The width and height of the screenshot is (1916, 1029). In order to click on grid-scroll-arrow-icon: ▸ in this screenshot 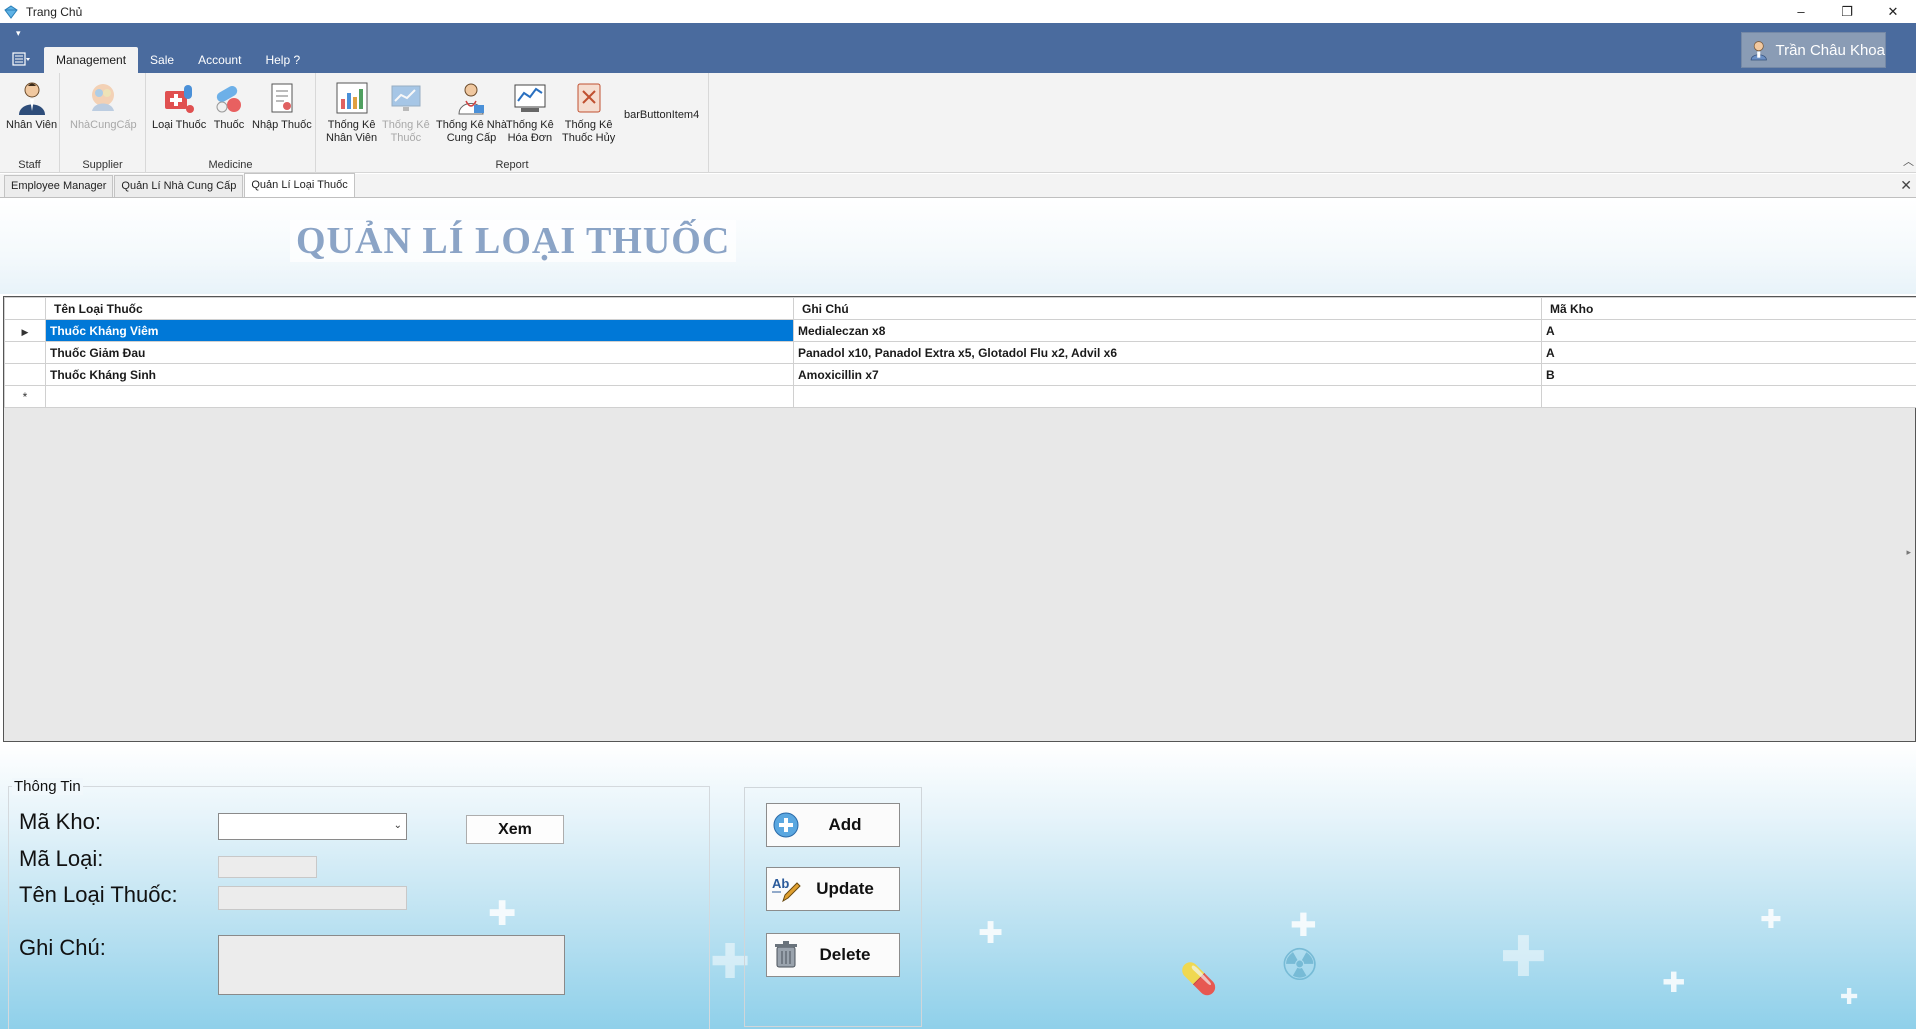, I will do `click(1908, 552)`.